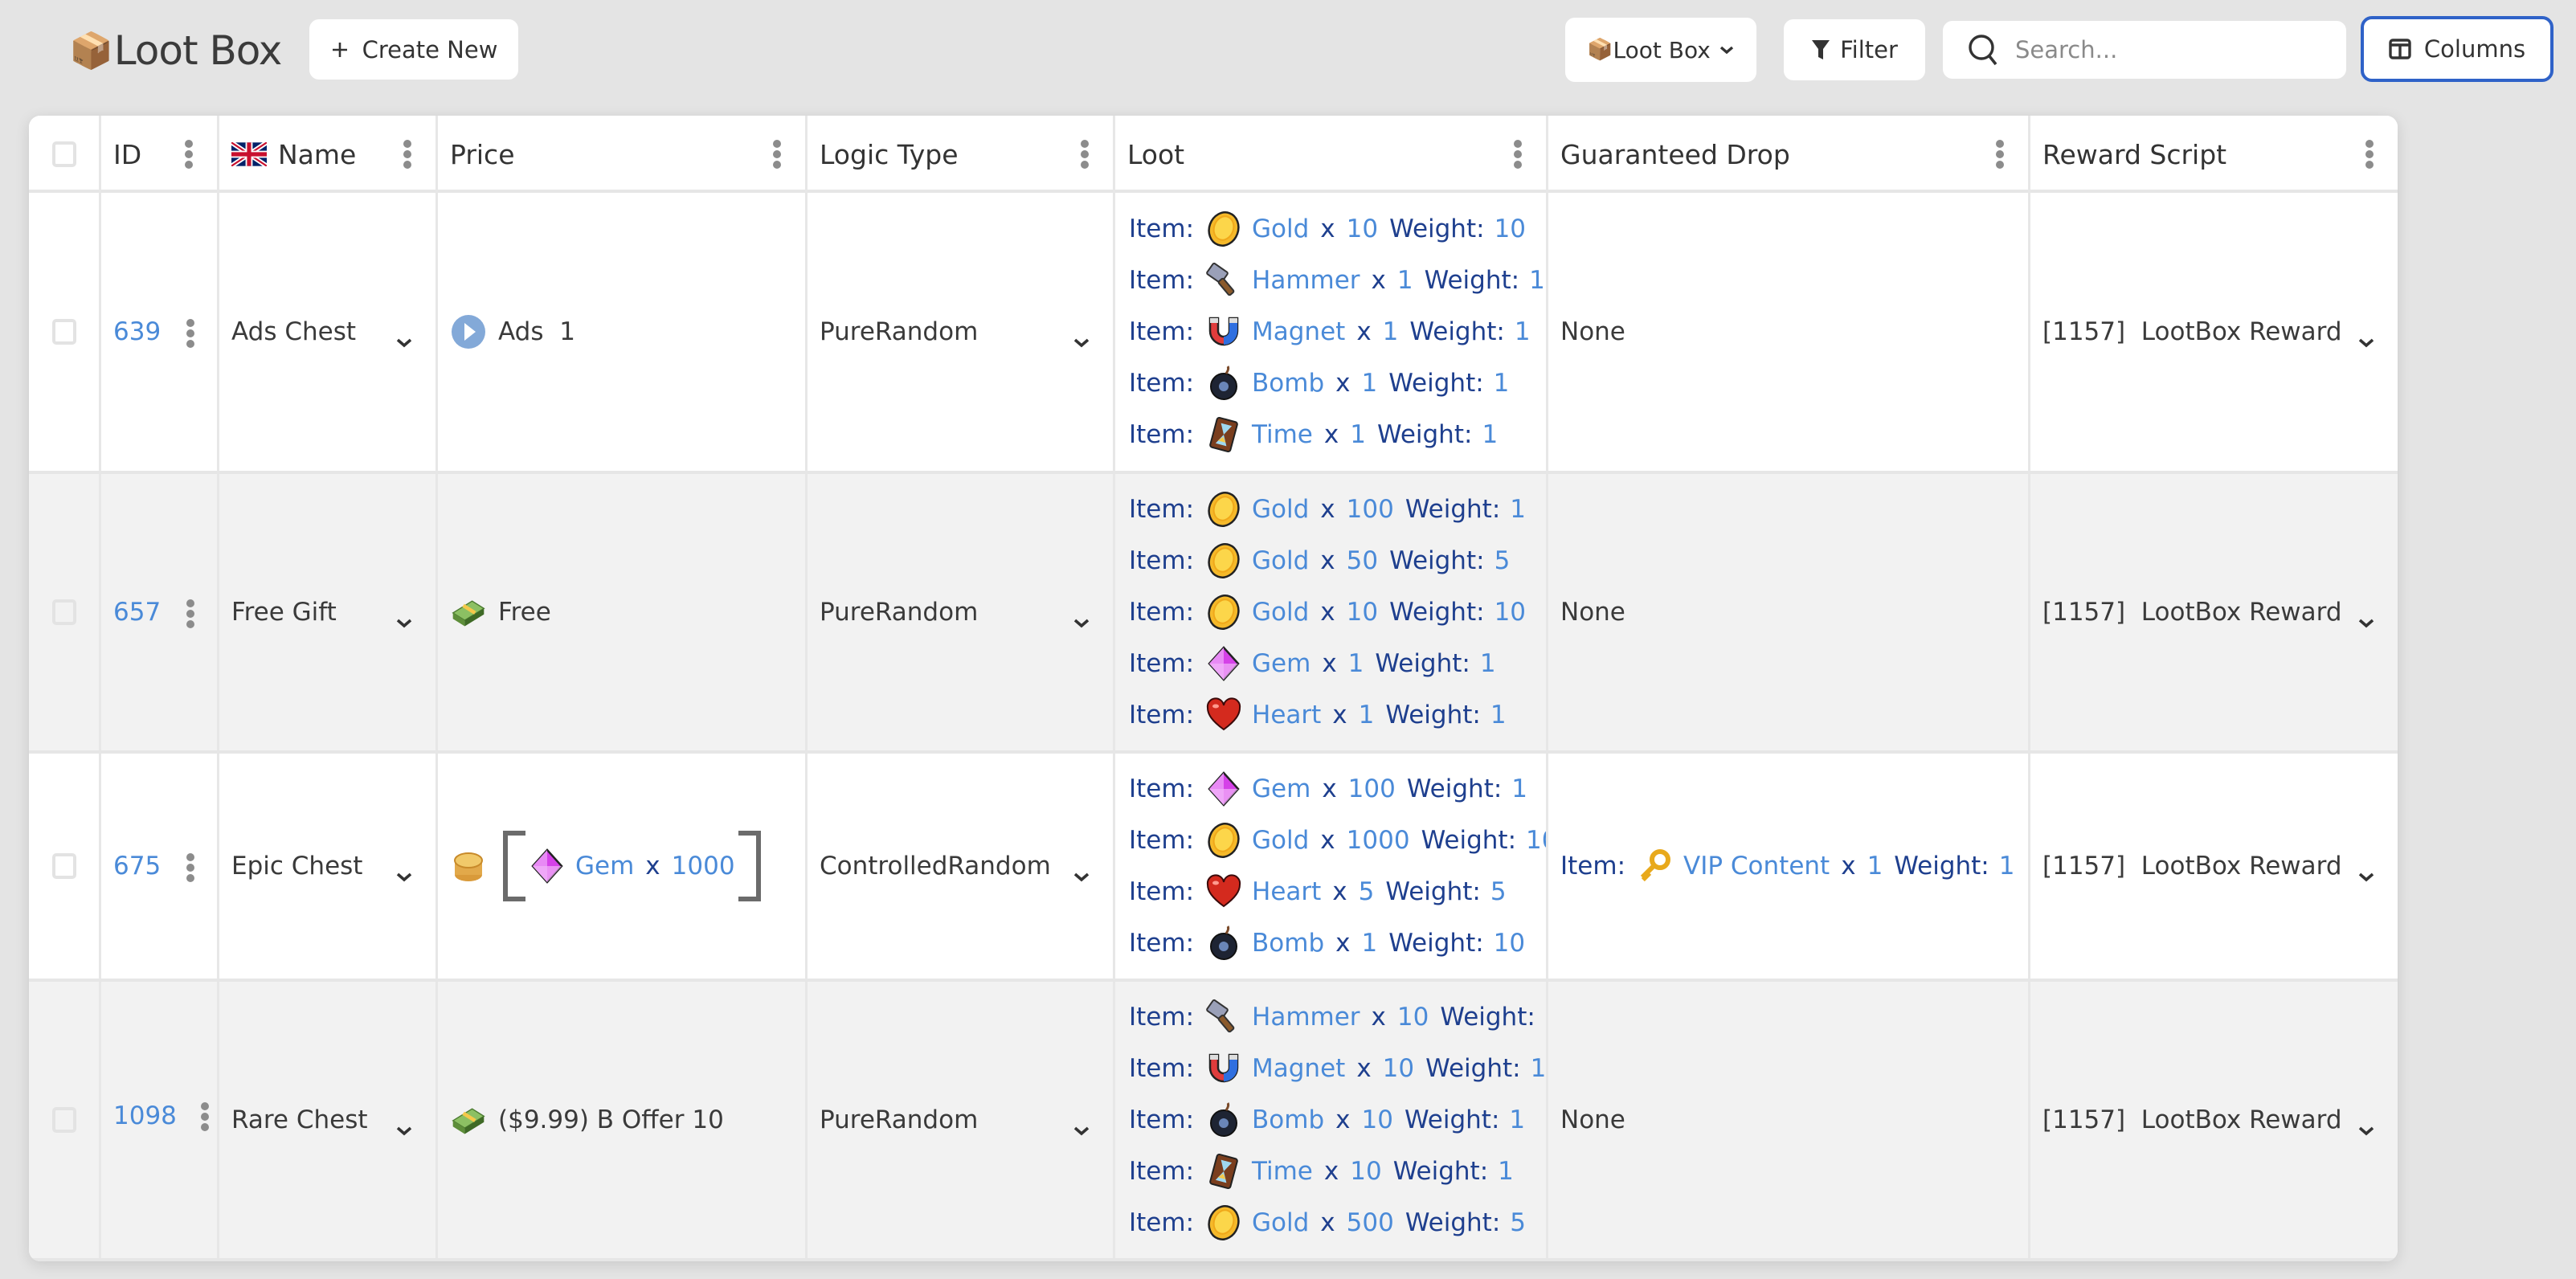 The width and height of the screenshot is (2576, 1279). I want to click on header-loot-label: Loot, so click(1156, 154).